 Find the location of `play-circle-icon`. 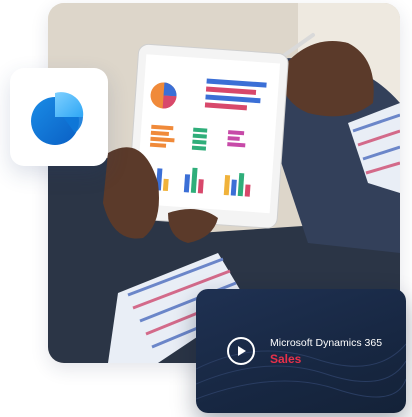

play-circle-icon is located at coordinates (241, 351).